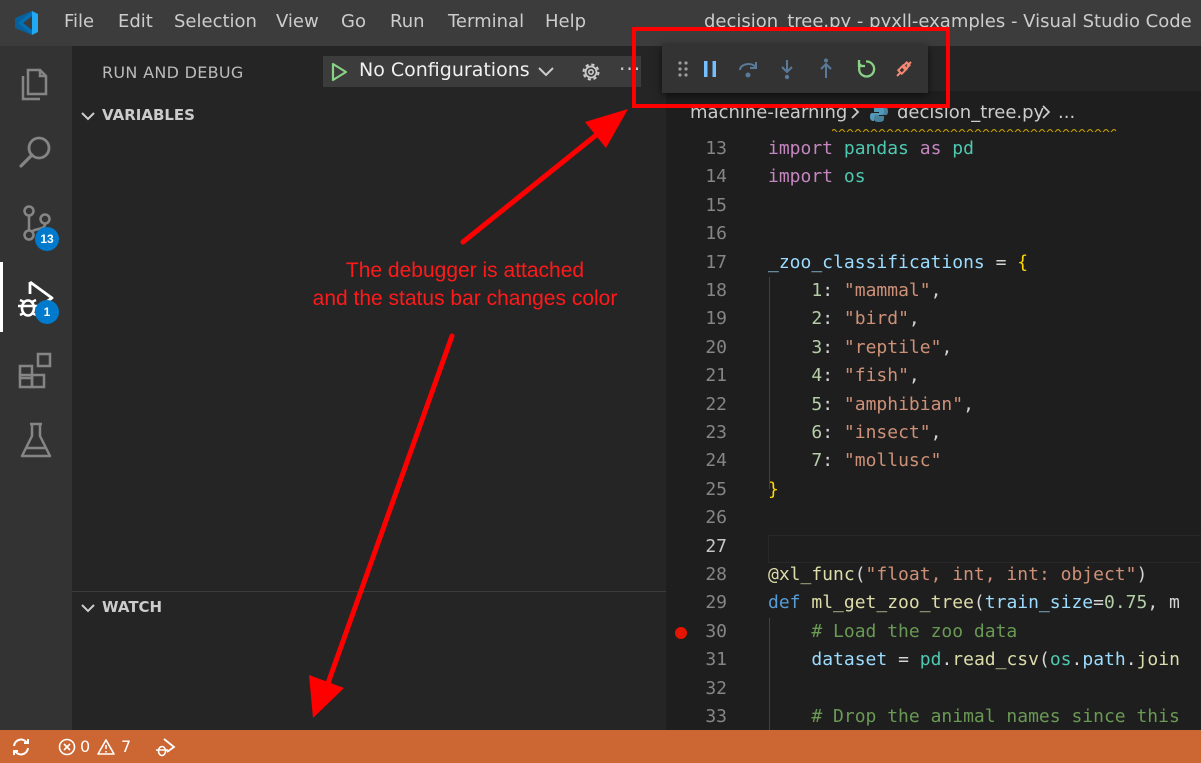  What do you see at coordinates (369, 116) in the screenshot?
I see `variables-section-header: VARIABLES` at bounding box center [369, 116].